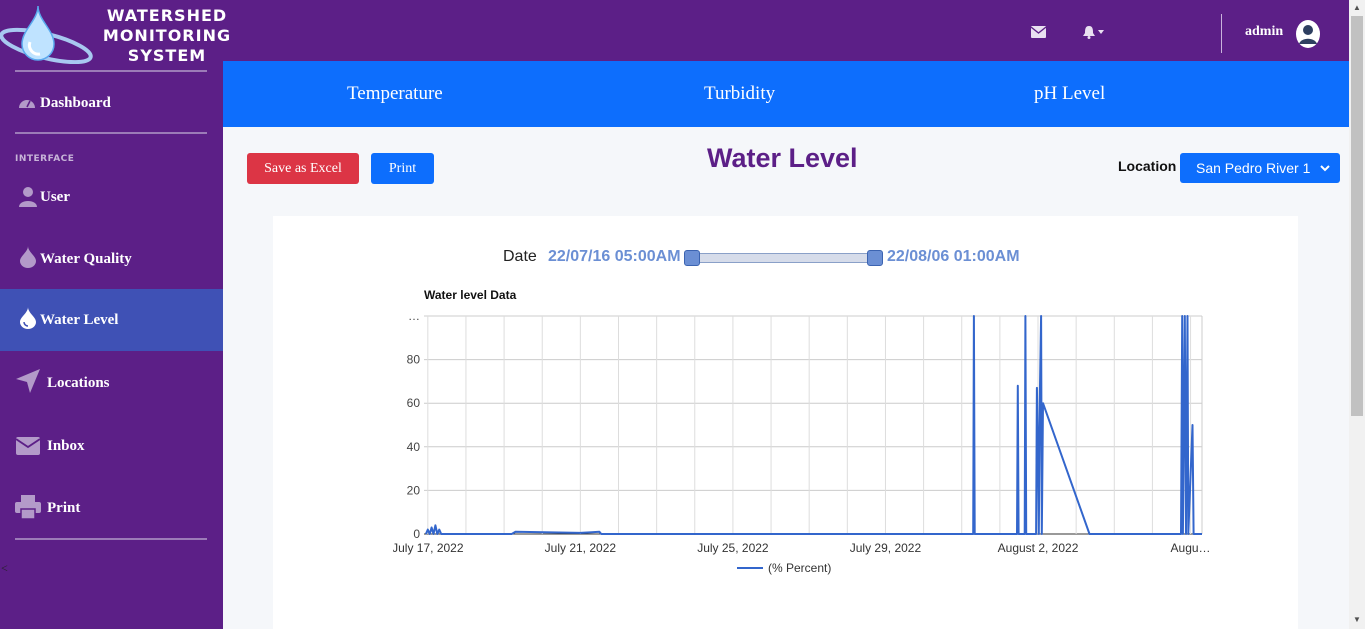  Describe the element at coordinates (111, 446) in the screenshot. I see `sidebar-item-inbox: Inbox` at that location.